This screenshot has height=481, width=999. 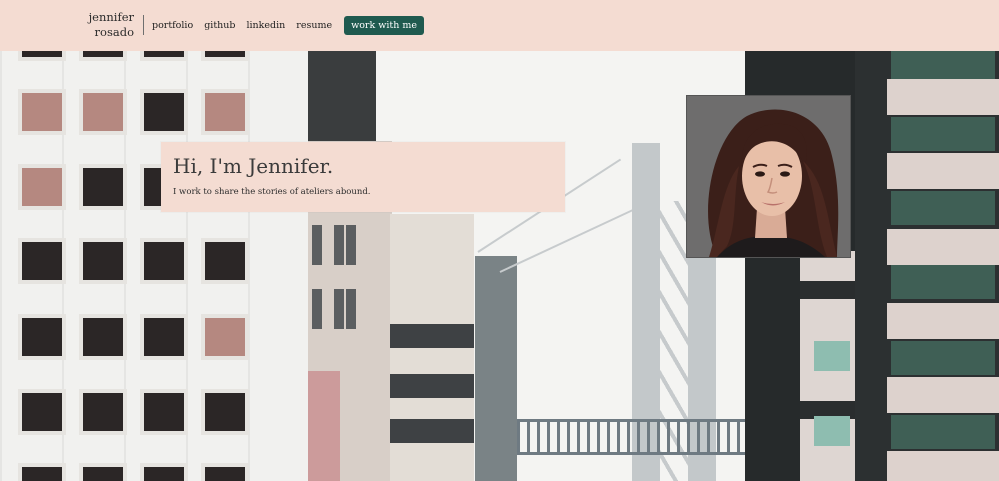 I want to click on bg-building-cream, so click(x=432, y=347).